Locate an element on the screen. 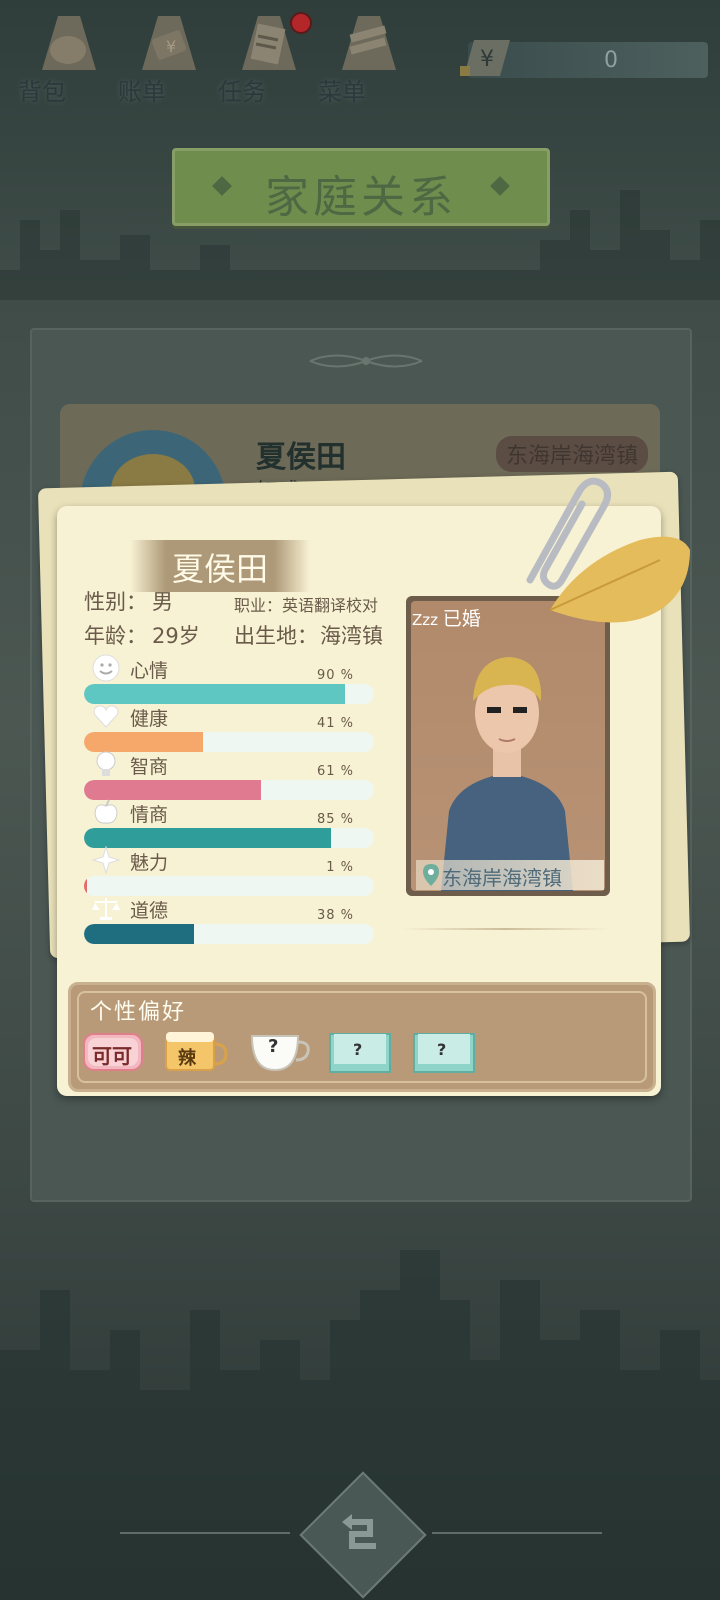  attribute-mood: 心情 90 % is located at coordinates (229, 679).